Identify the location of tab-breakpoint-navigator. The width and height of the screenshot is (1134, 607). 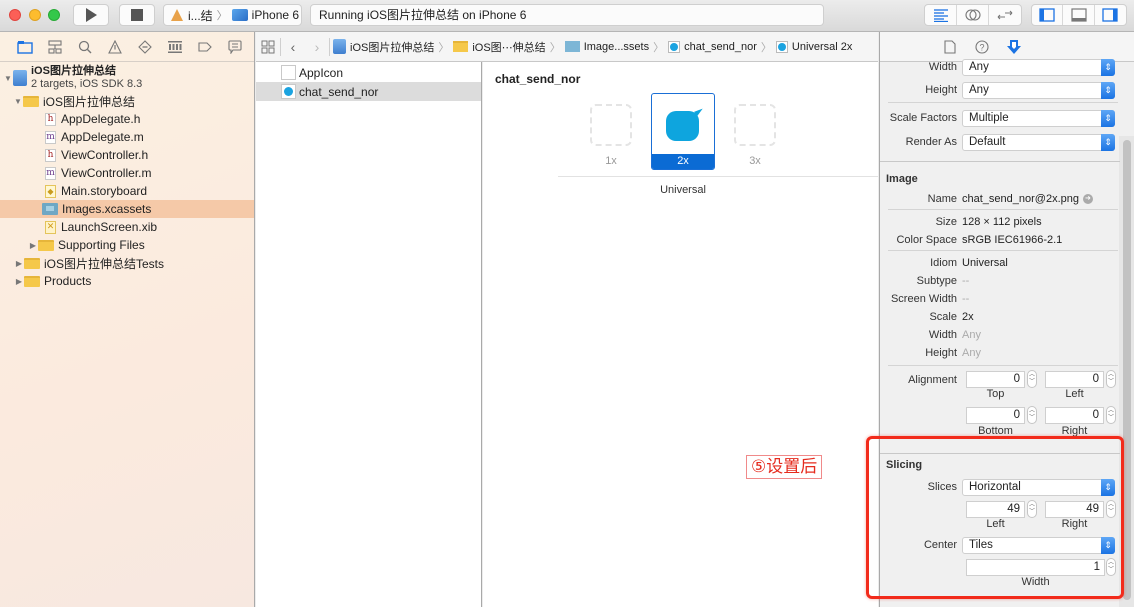
(205, 47).